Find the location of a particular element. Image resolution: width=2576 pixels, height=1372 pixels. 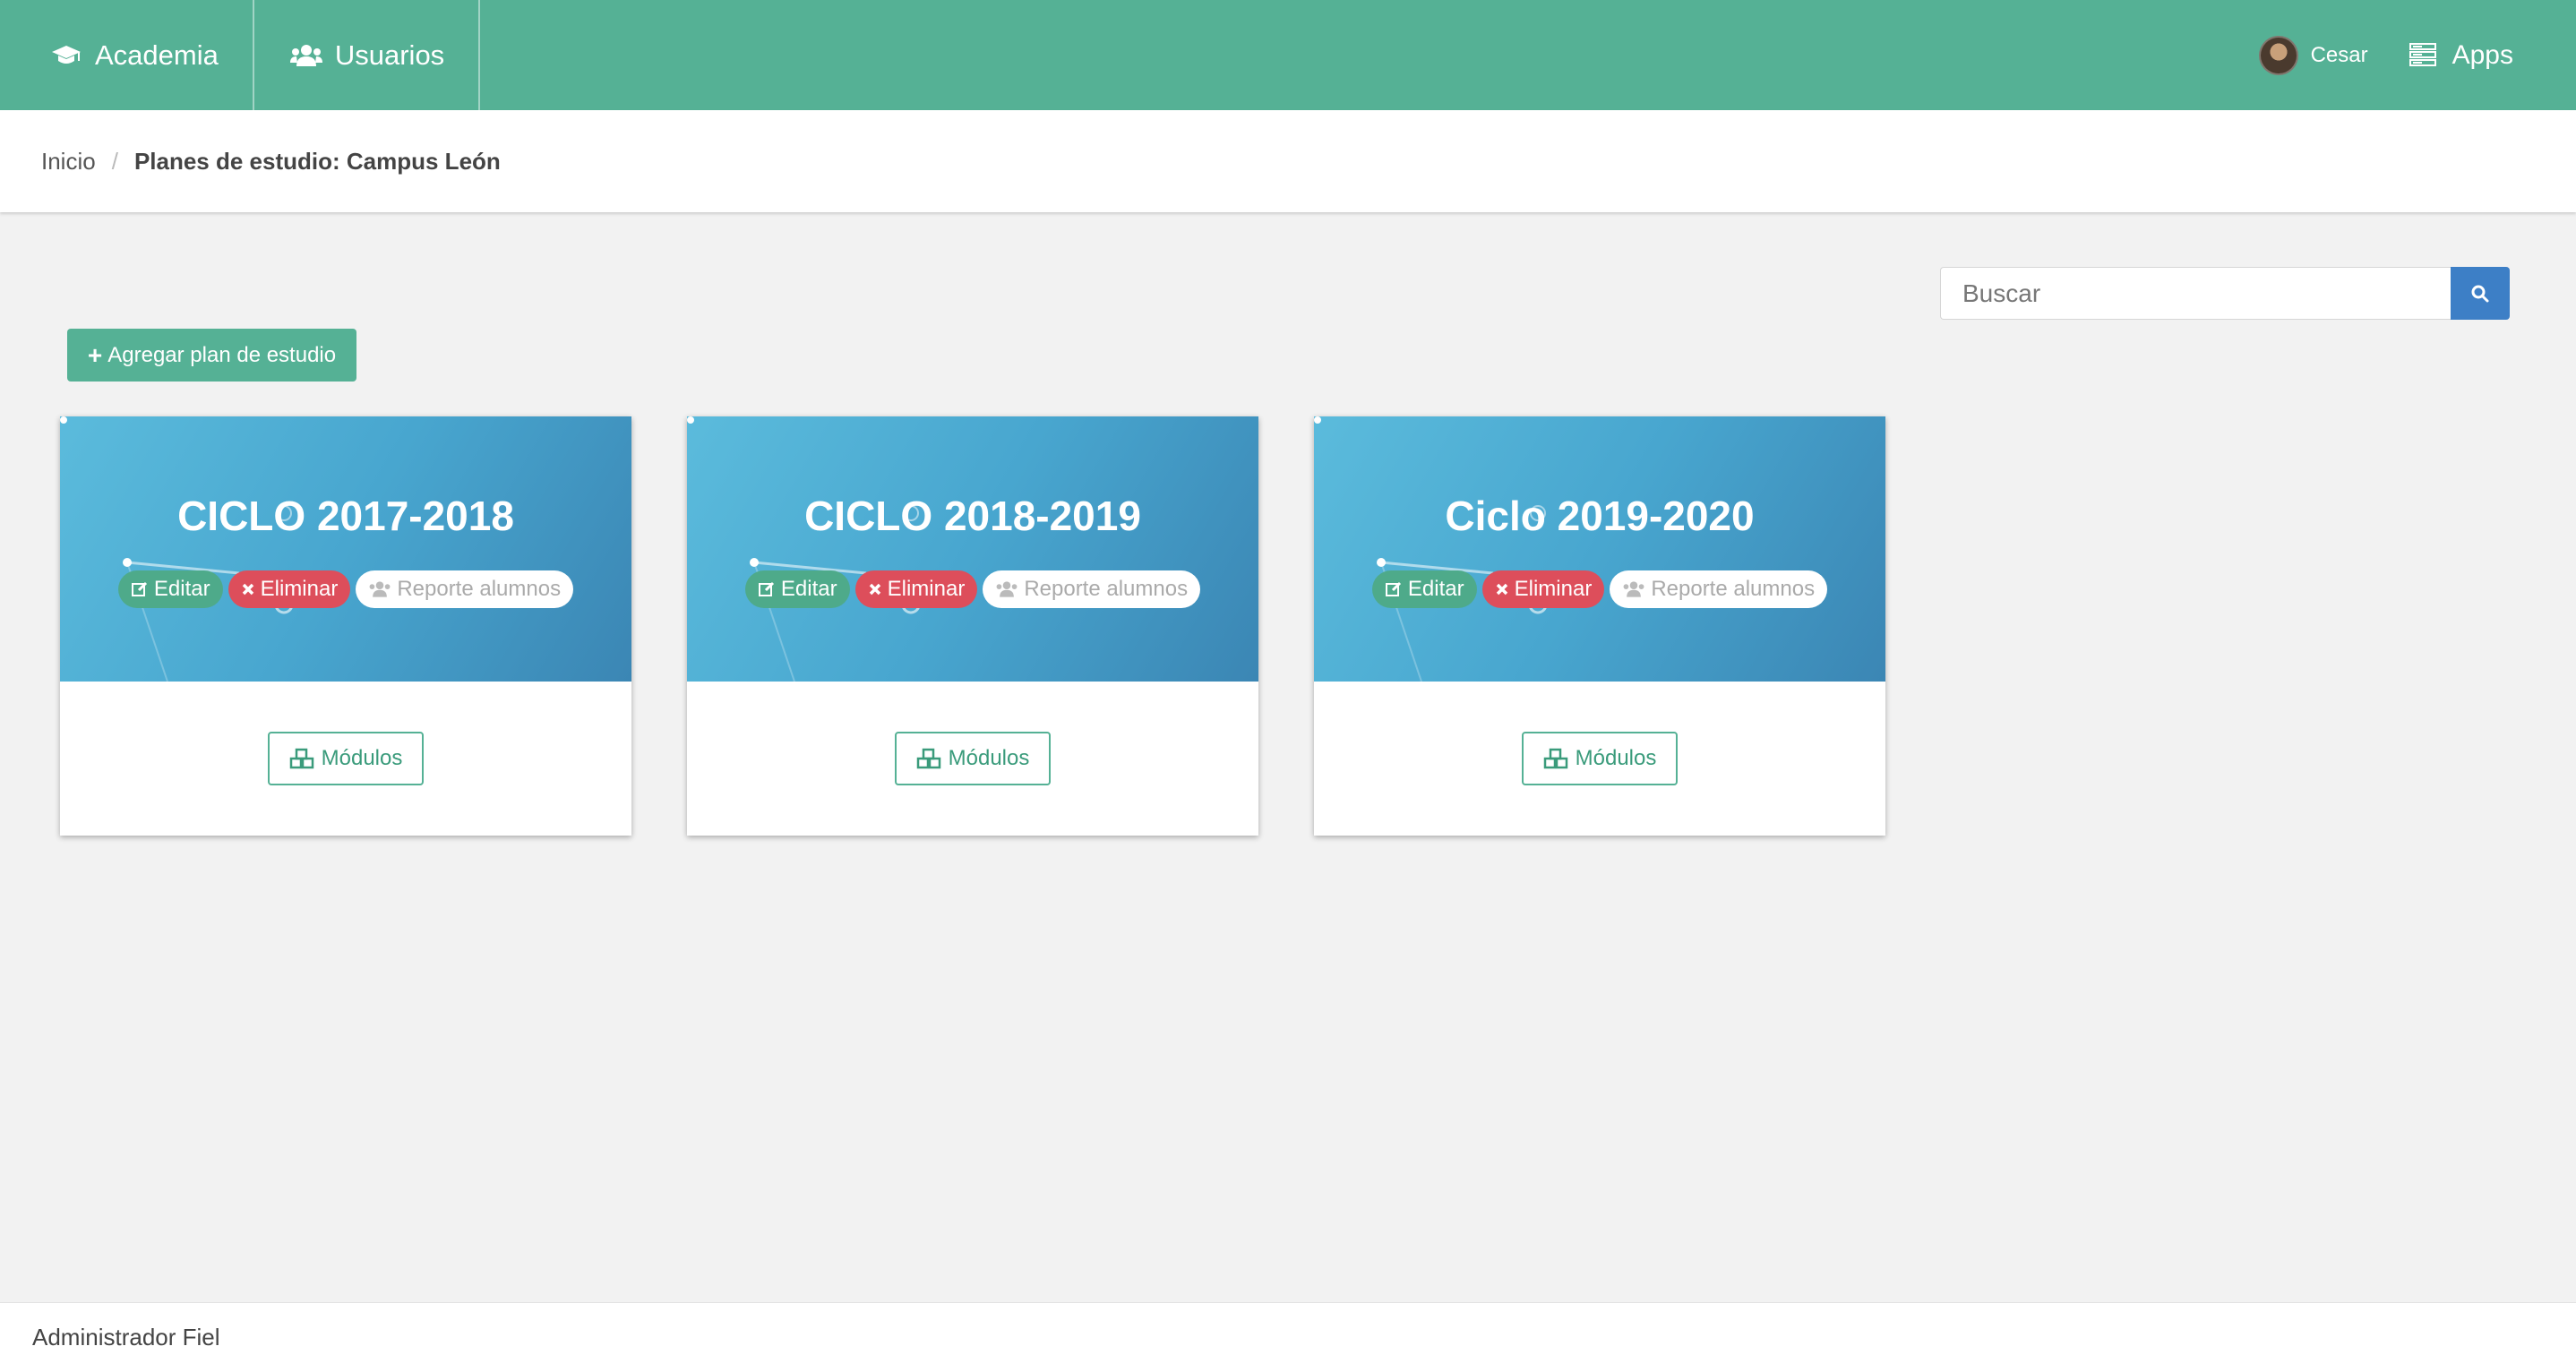

apps-menu: Apps is located at coordinates (2461, 55).